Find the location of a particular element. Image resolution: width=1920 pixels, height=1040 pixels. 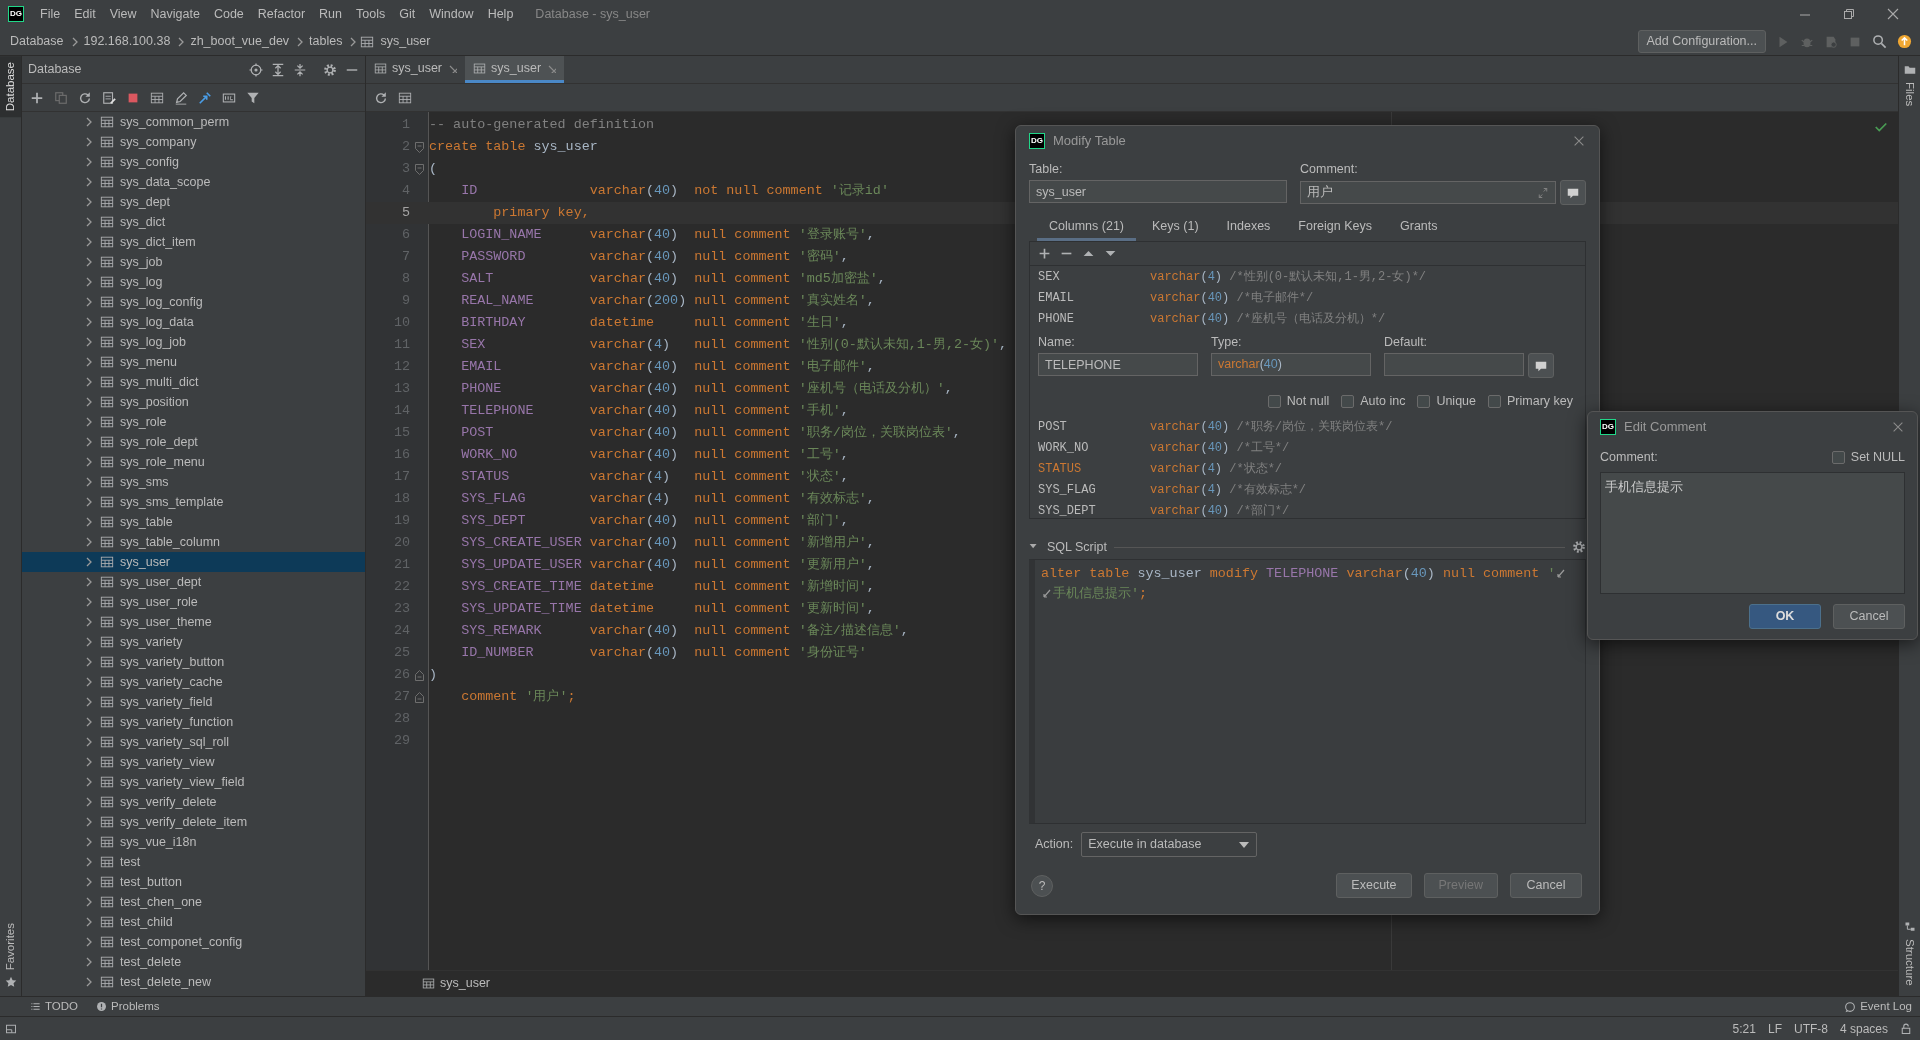

breadcrumb-item: zh_boot_vue_dev is located at coordinates (240, 41).